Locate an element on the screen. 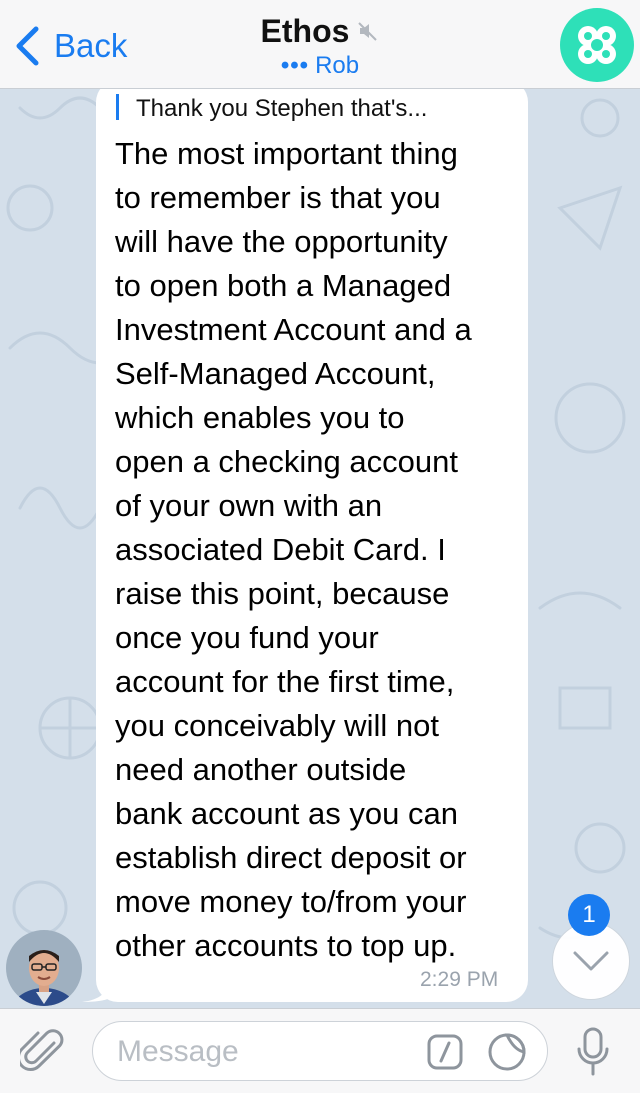  message-line: establish direct deposit or is located at coordinates (291, 857).